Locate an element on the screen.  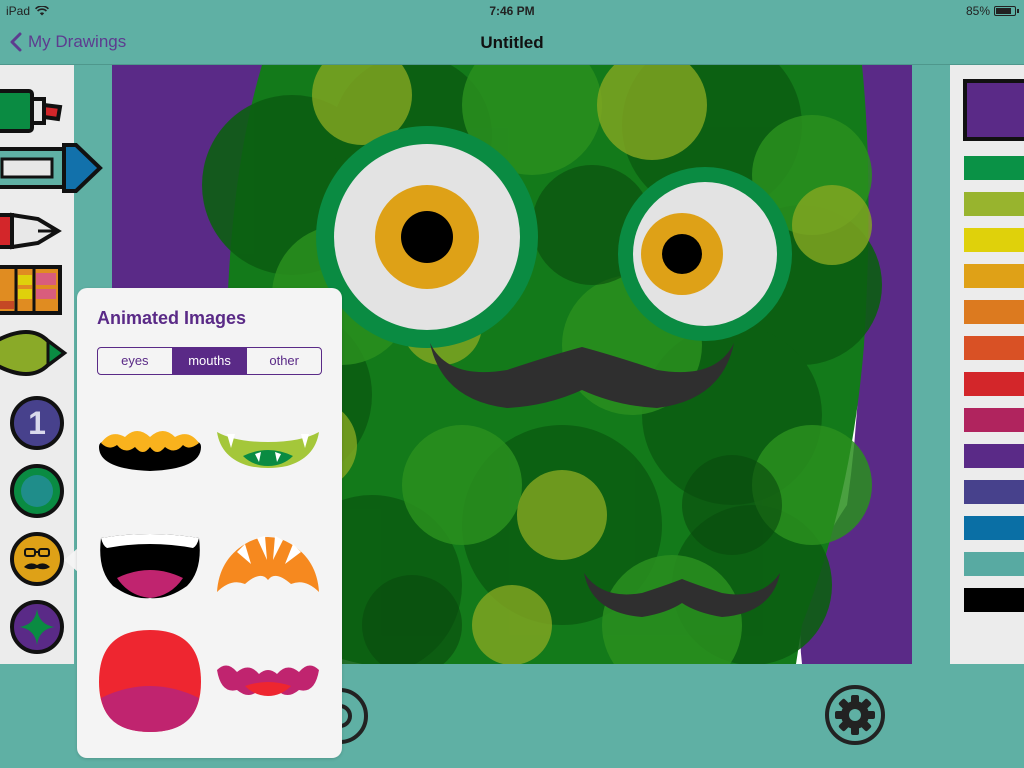
battery-percent: 85% is located at coordinates (977, 11).